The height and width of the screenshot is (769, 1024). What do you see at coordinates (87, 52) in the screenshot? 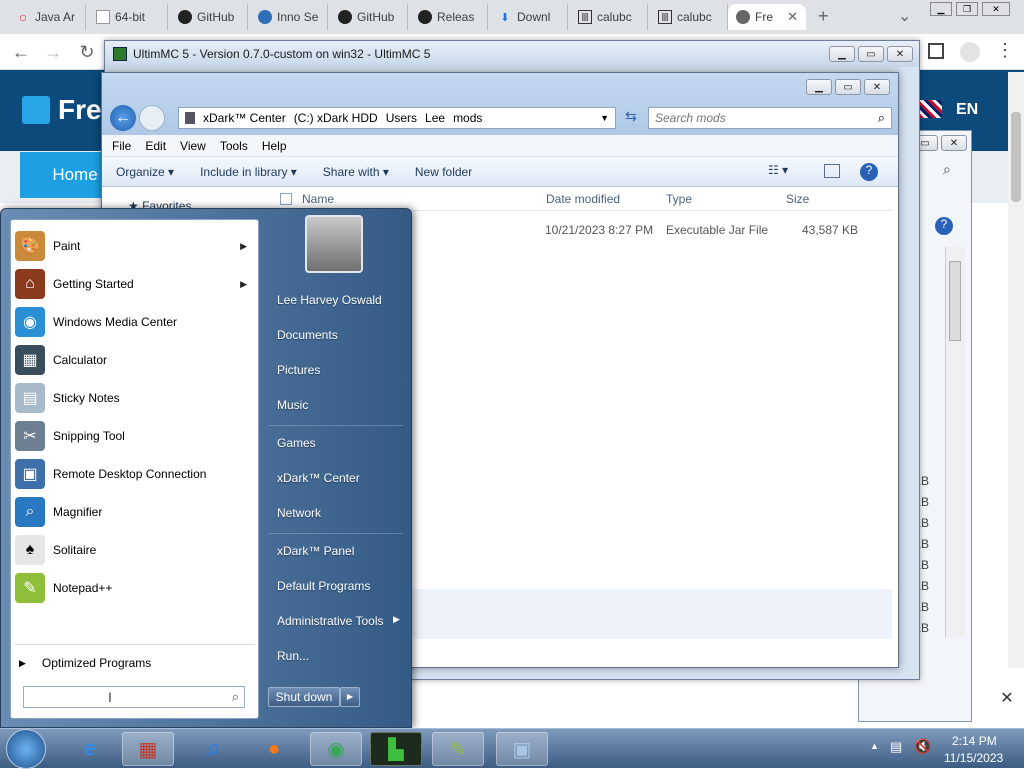
I see `reload-icon: ↻` at bounding box center [87, 52].